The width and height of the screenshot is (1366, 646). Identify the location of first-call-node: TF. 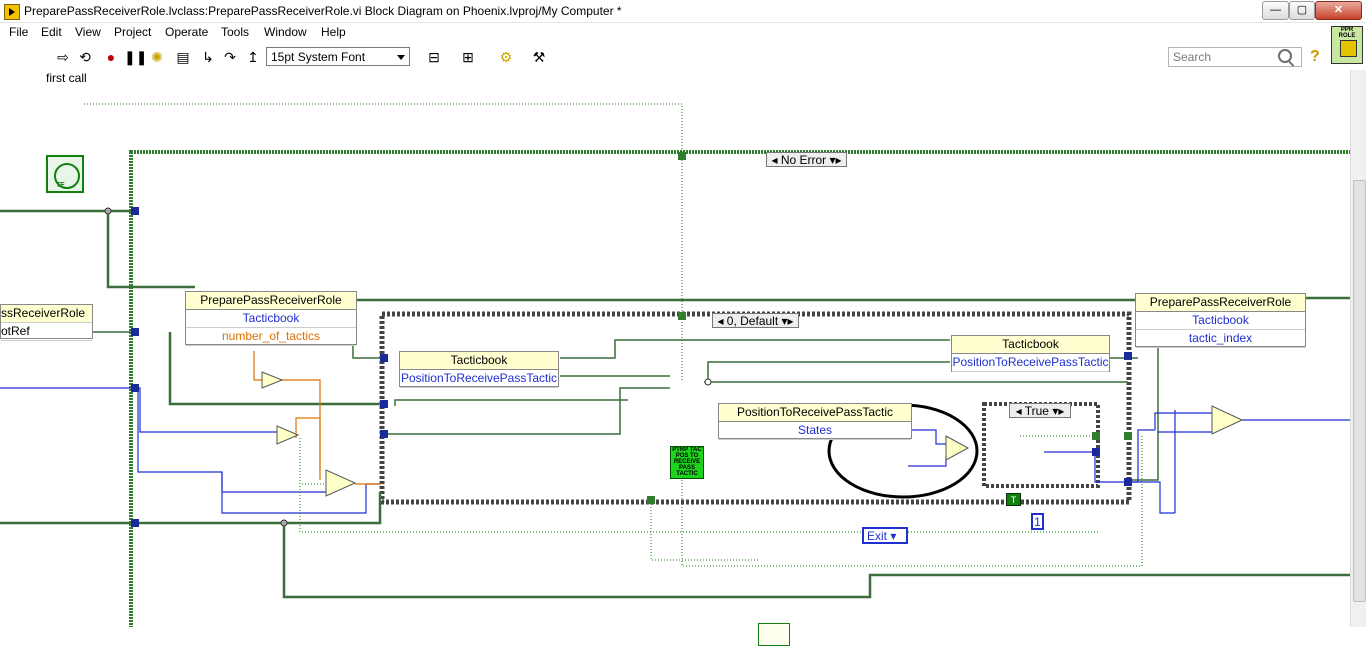
(65, 174).